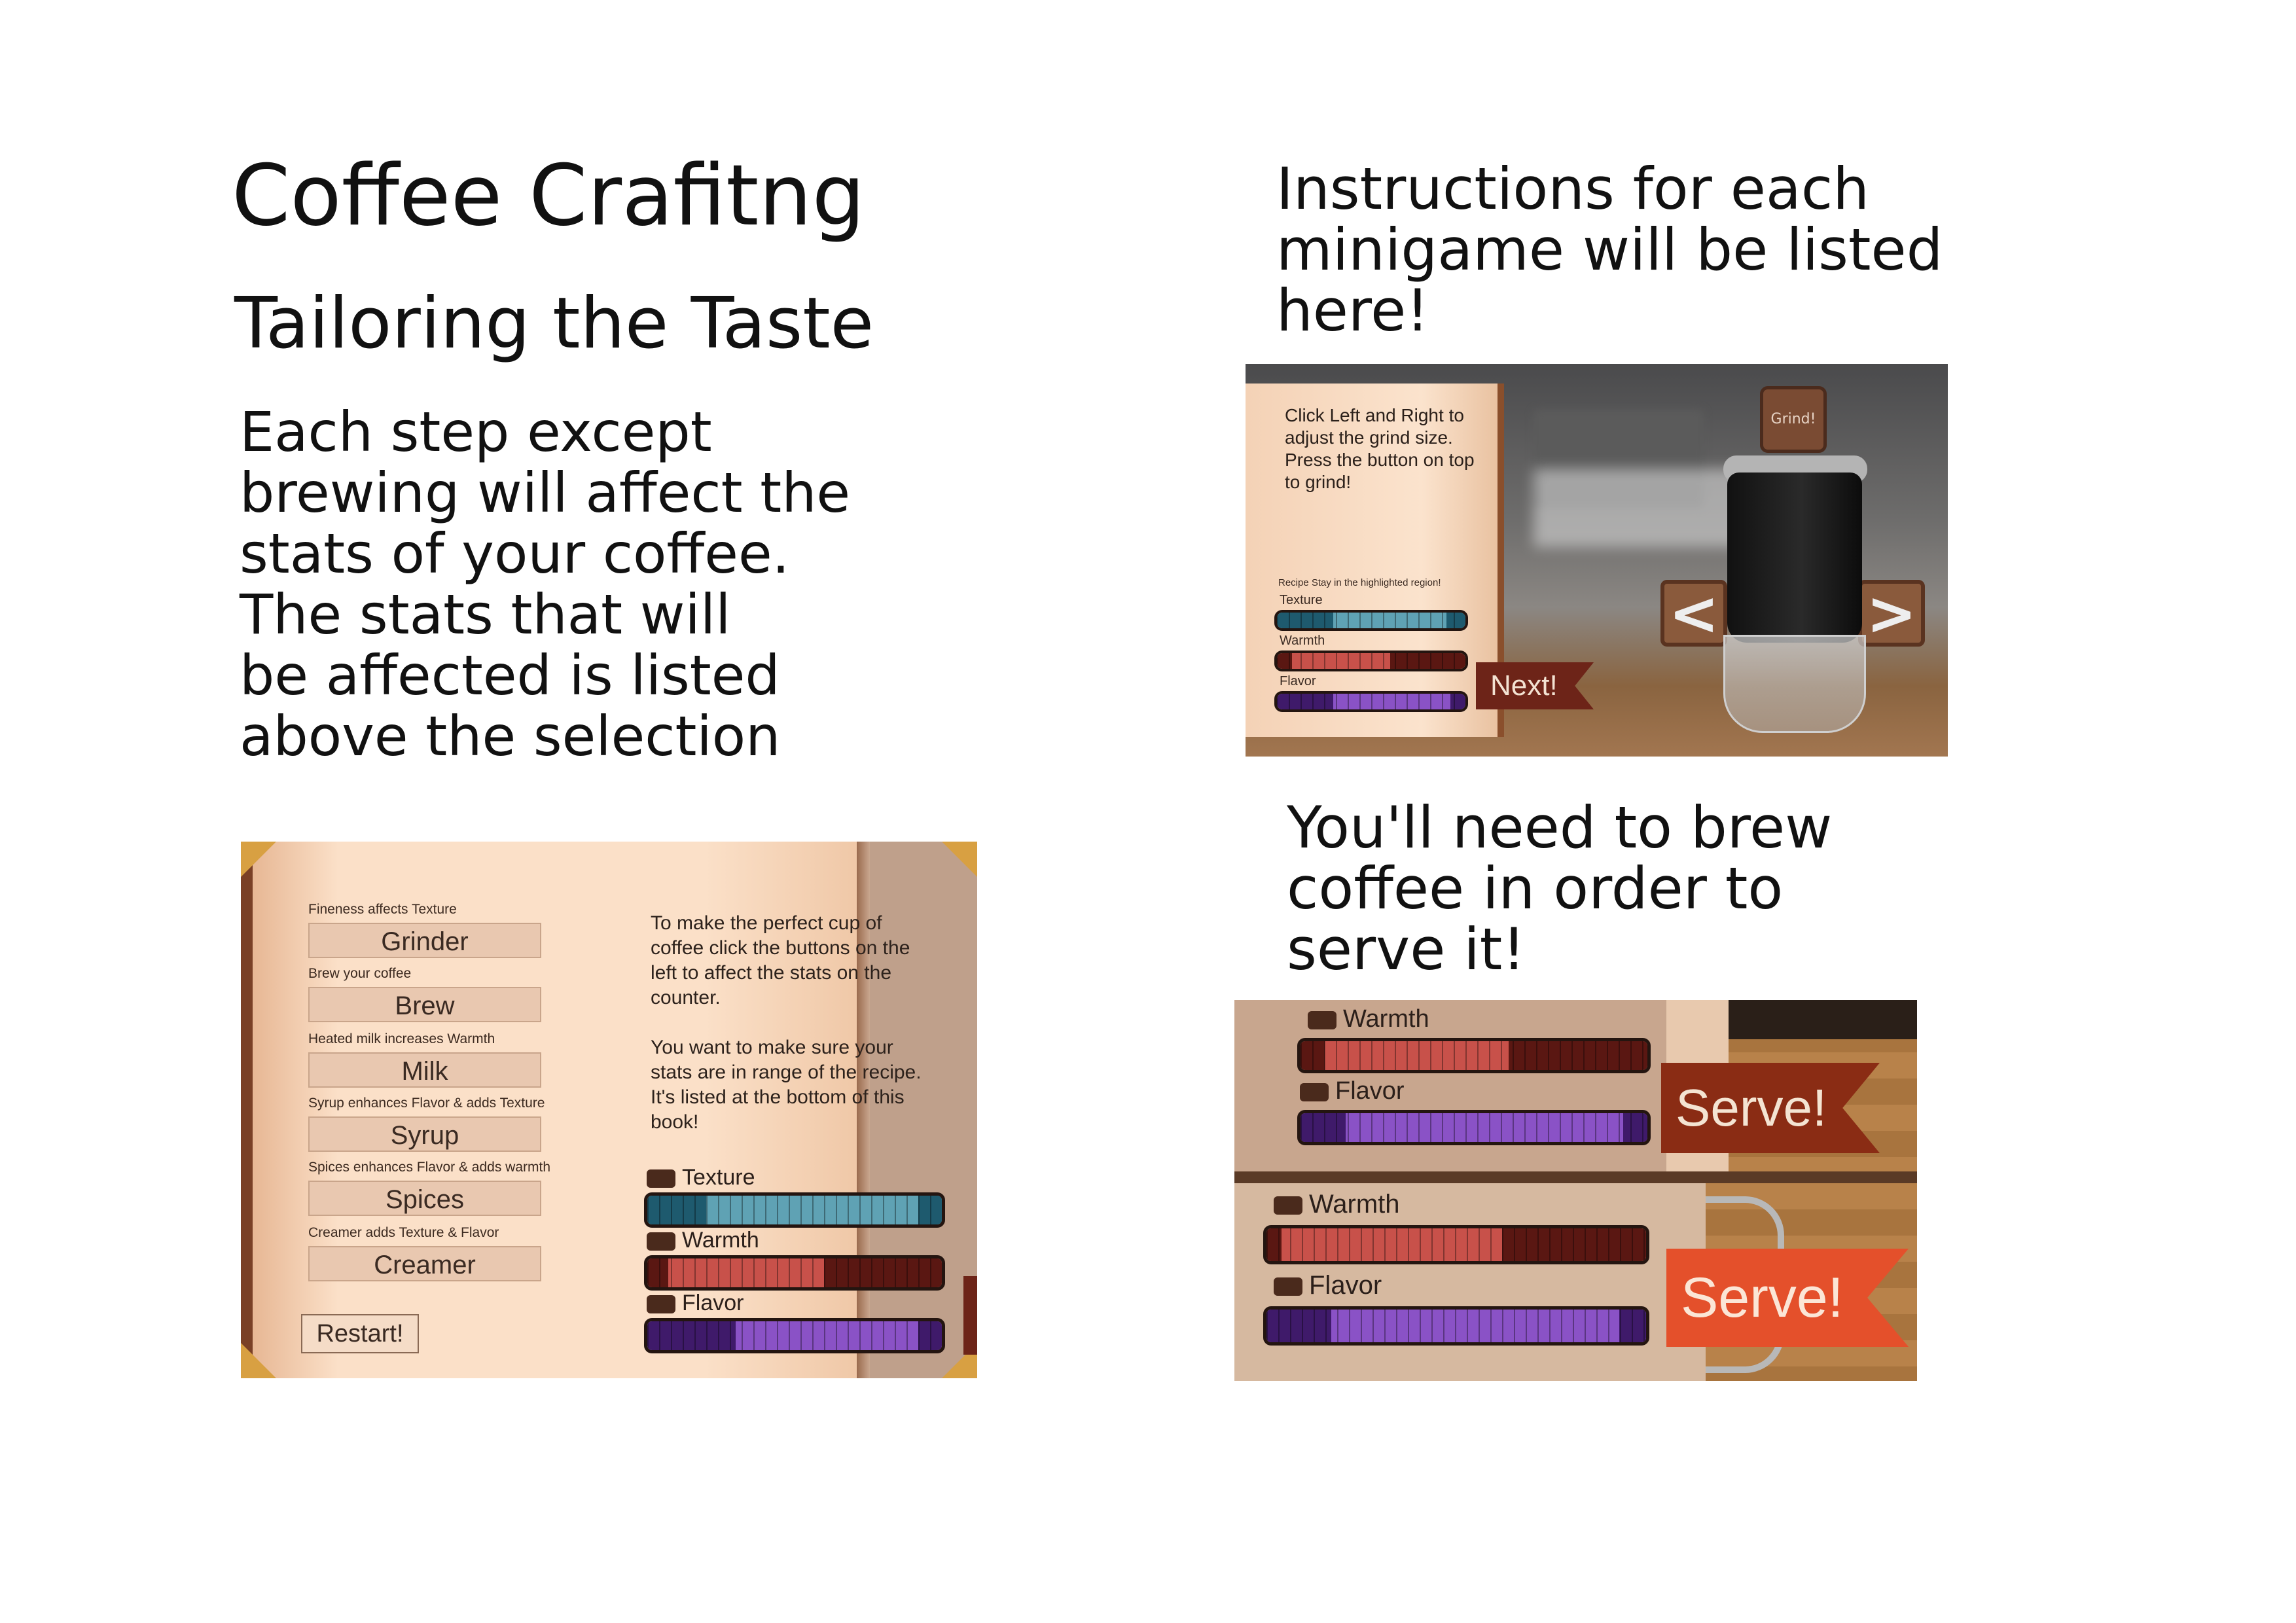 The height and width of the screenshot is (1623, 2296). Describe the element at coordinates (424, 1070) in the screenshot. I see `milk-button: Milk` at that location.